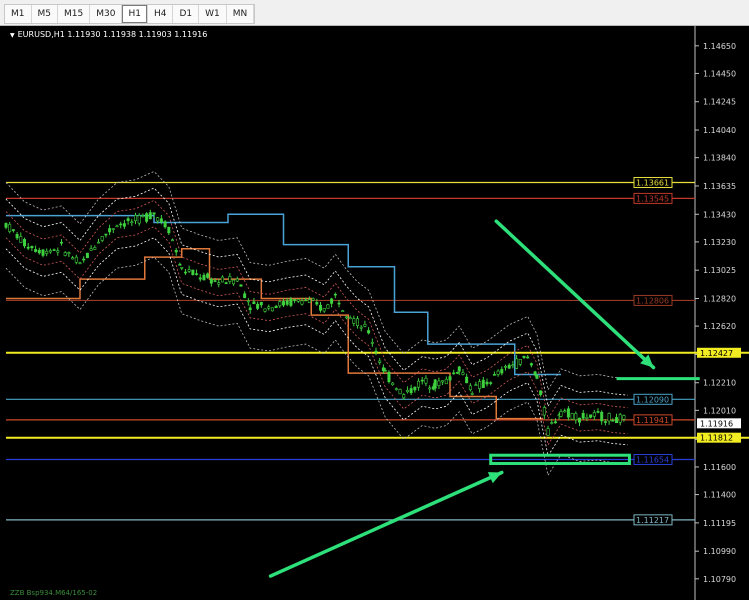  What do you see at coordinates (722, 313) in the screenshot?
I see `price-axis-area` at bounding box center [722, 313].